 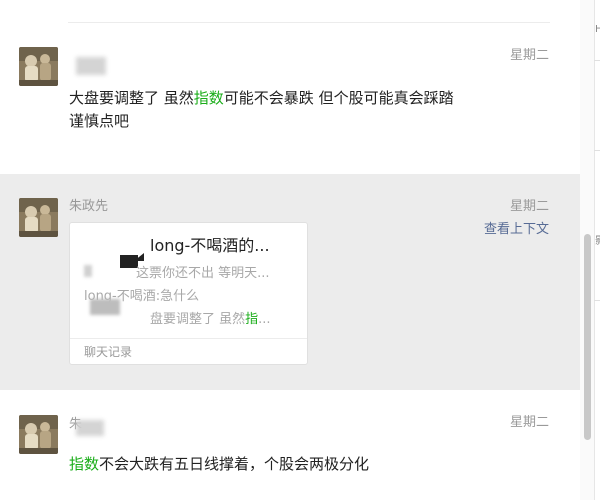 What do you see at coordinates (252, 319) in the screenshot?
I see `keyword-highlight: 指` at bounding box center [252, 319].